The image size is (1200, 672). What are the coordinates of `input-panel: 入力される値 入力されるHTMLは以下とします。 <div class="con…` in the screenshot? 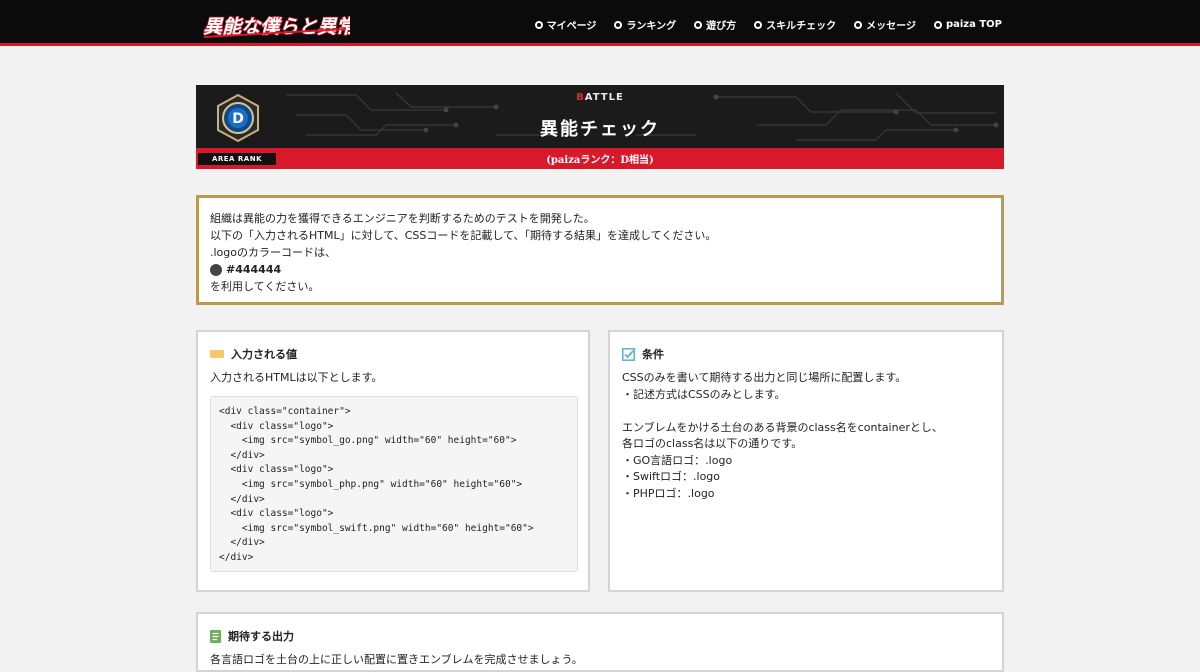 It's located at (393, 461).